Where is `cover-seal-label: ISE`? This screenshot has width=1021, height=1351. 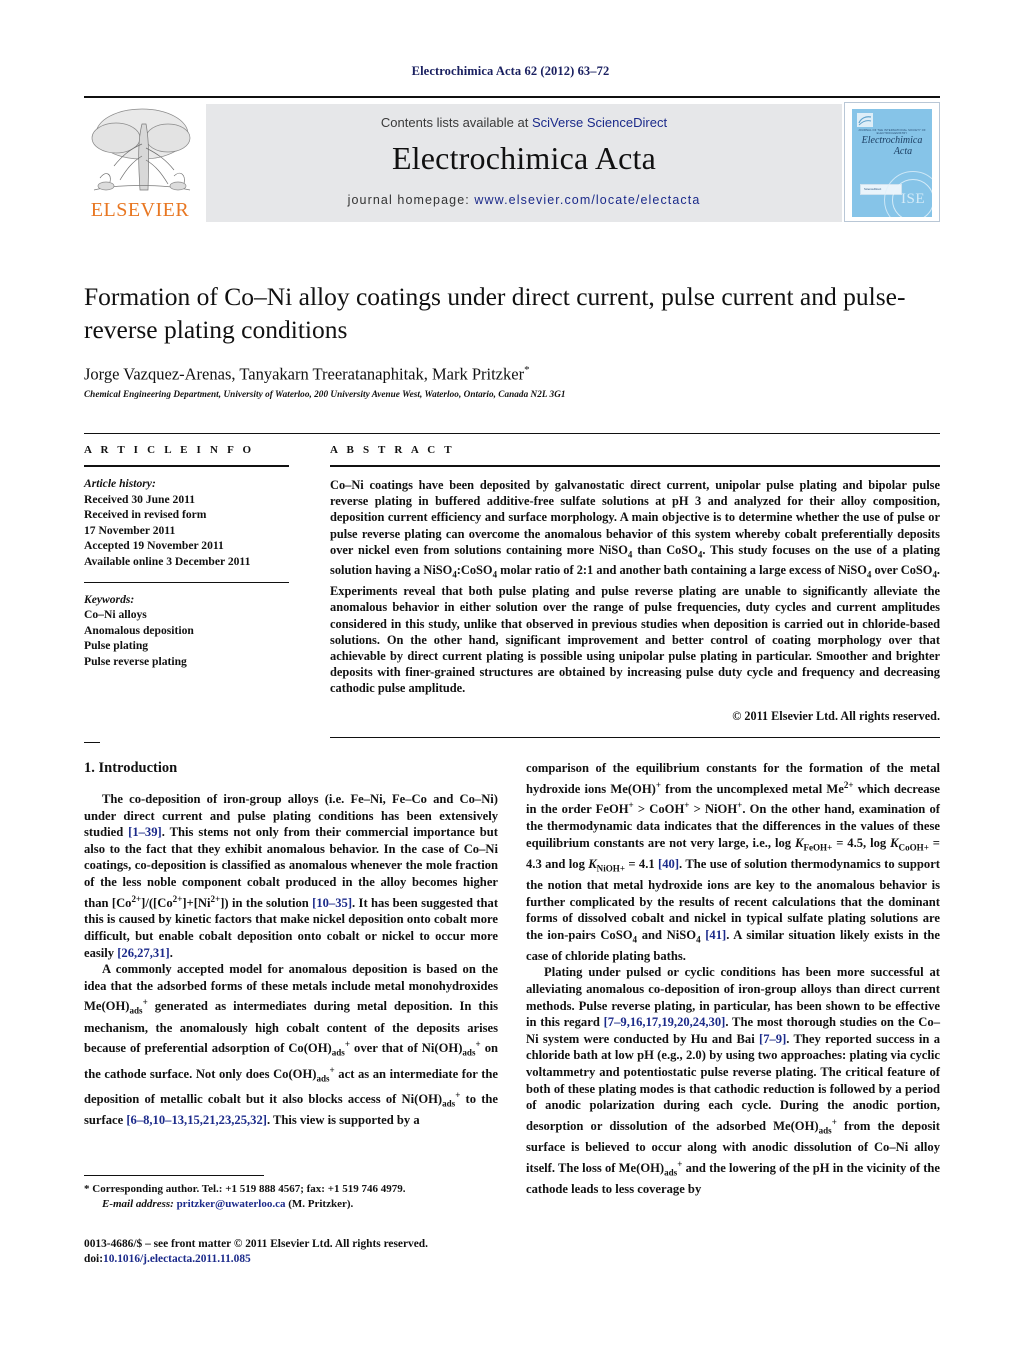
cover-seal-label: ISE is located at coordinates (913, 199).